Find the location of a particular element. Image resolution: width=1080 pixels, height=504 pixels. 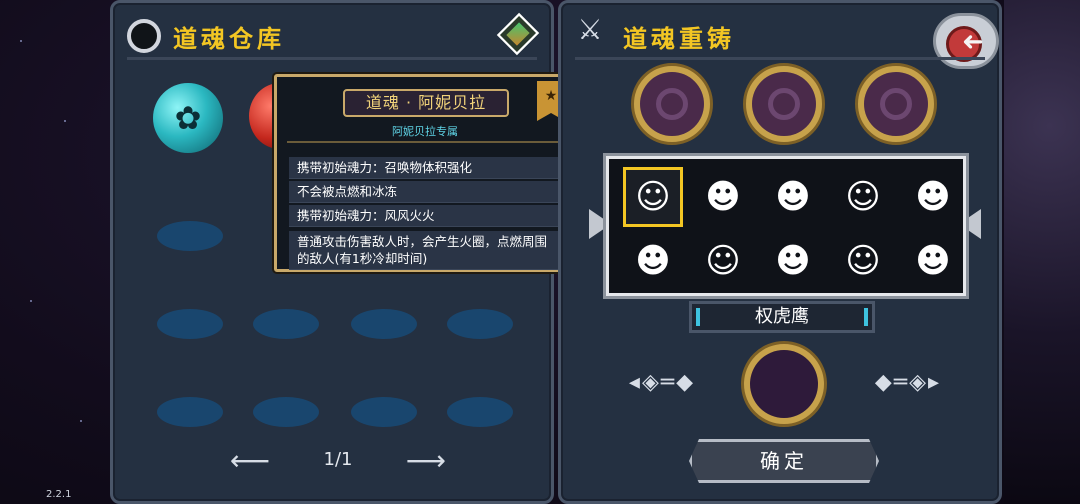

soul-reforge-title: 道魂重铸 is located at coordinates (679, 39).